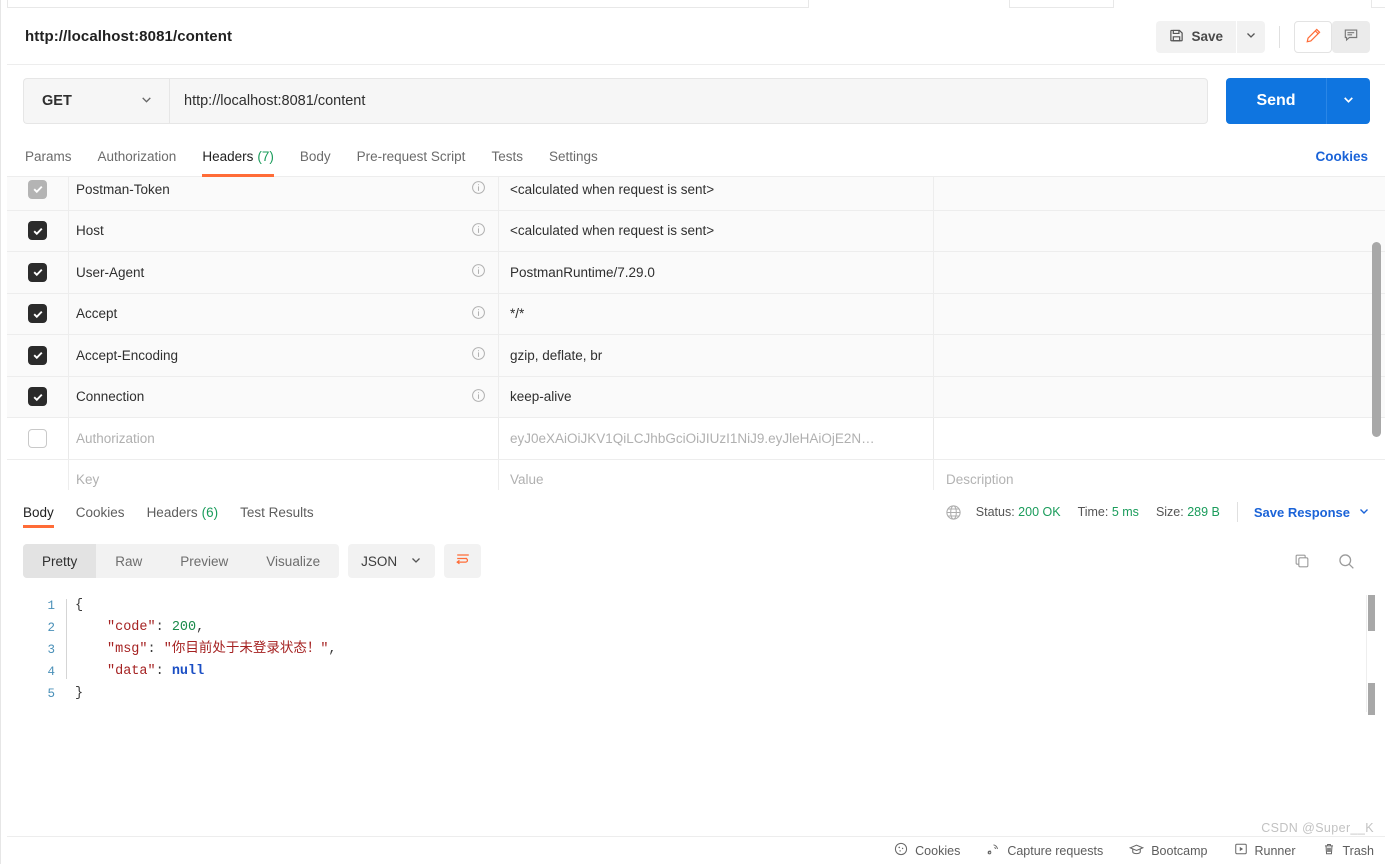 The width and height of the screenshot is (1385, 864). What do you see at coordinates (1351, 36) in the screenshot?
I see `comment-button` at bounding box center [1351, 36].